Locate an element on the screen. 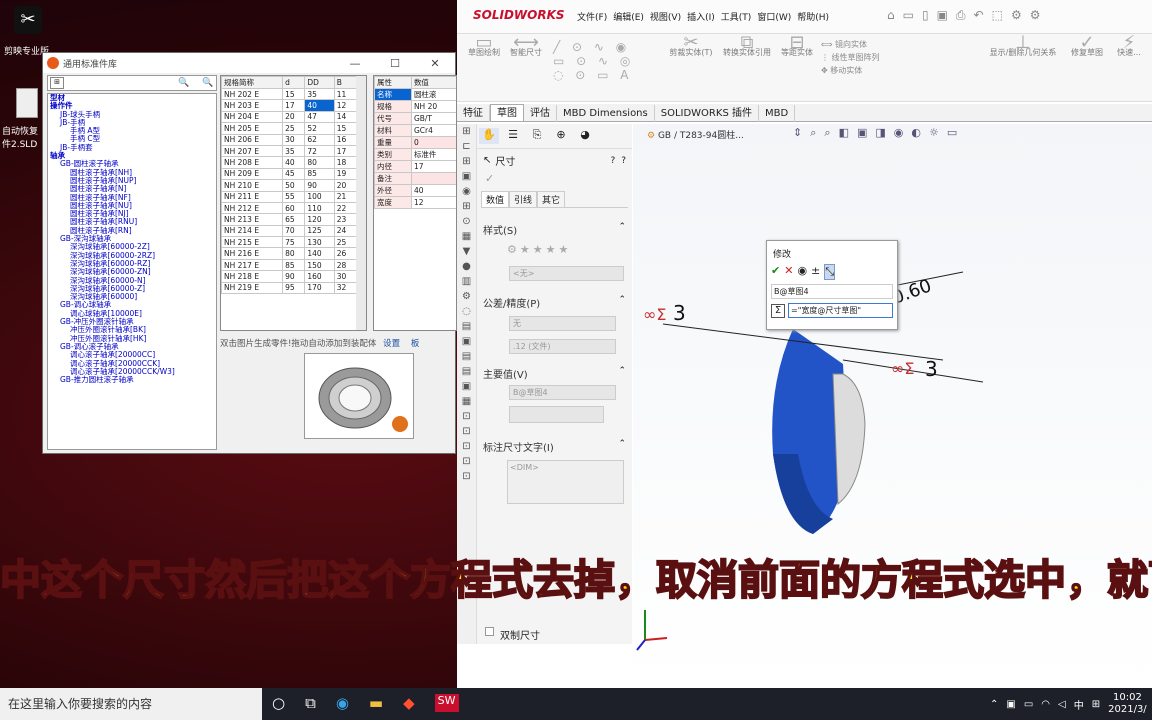  spec-cell: 25 is located at coordinates (294, 128).